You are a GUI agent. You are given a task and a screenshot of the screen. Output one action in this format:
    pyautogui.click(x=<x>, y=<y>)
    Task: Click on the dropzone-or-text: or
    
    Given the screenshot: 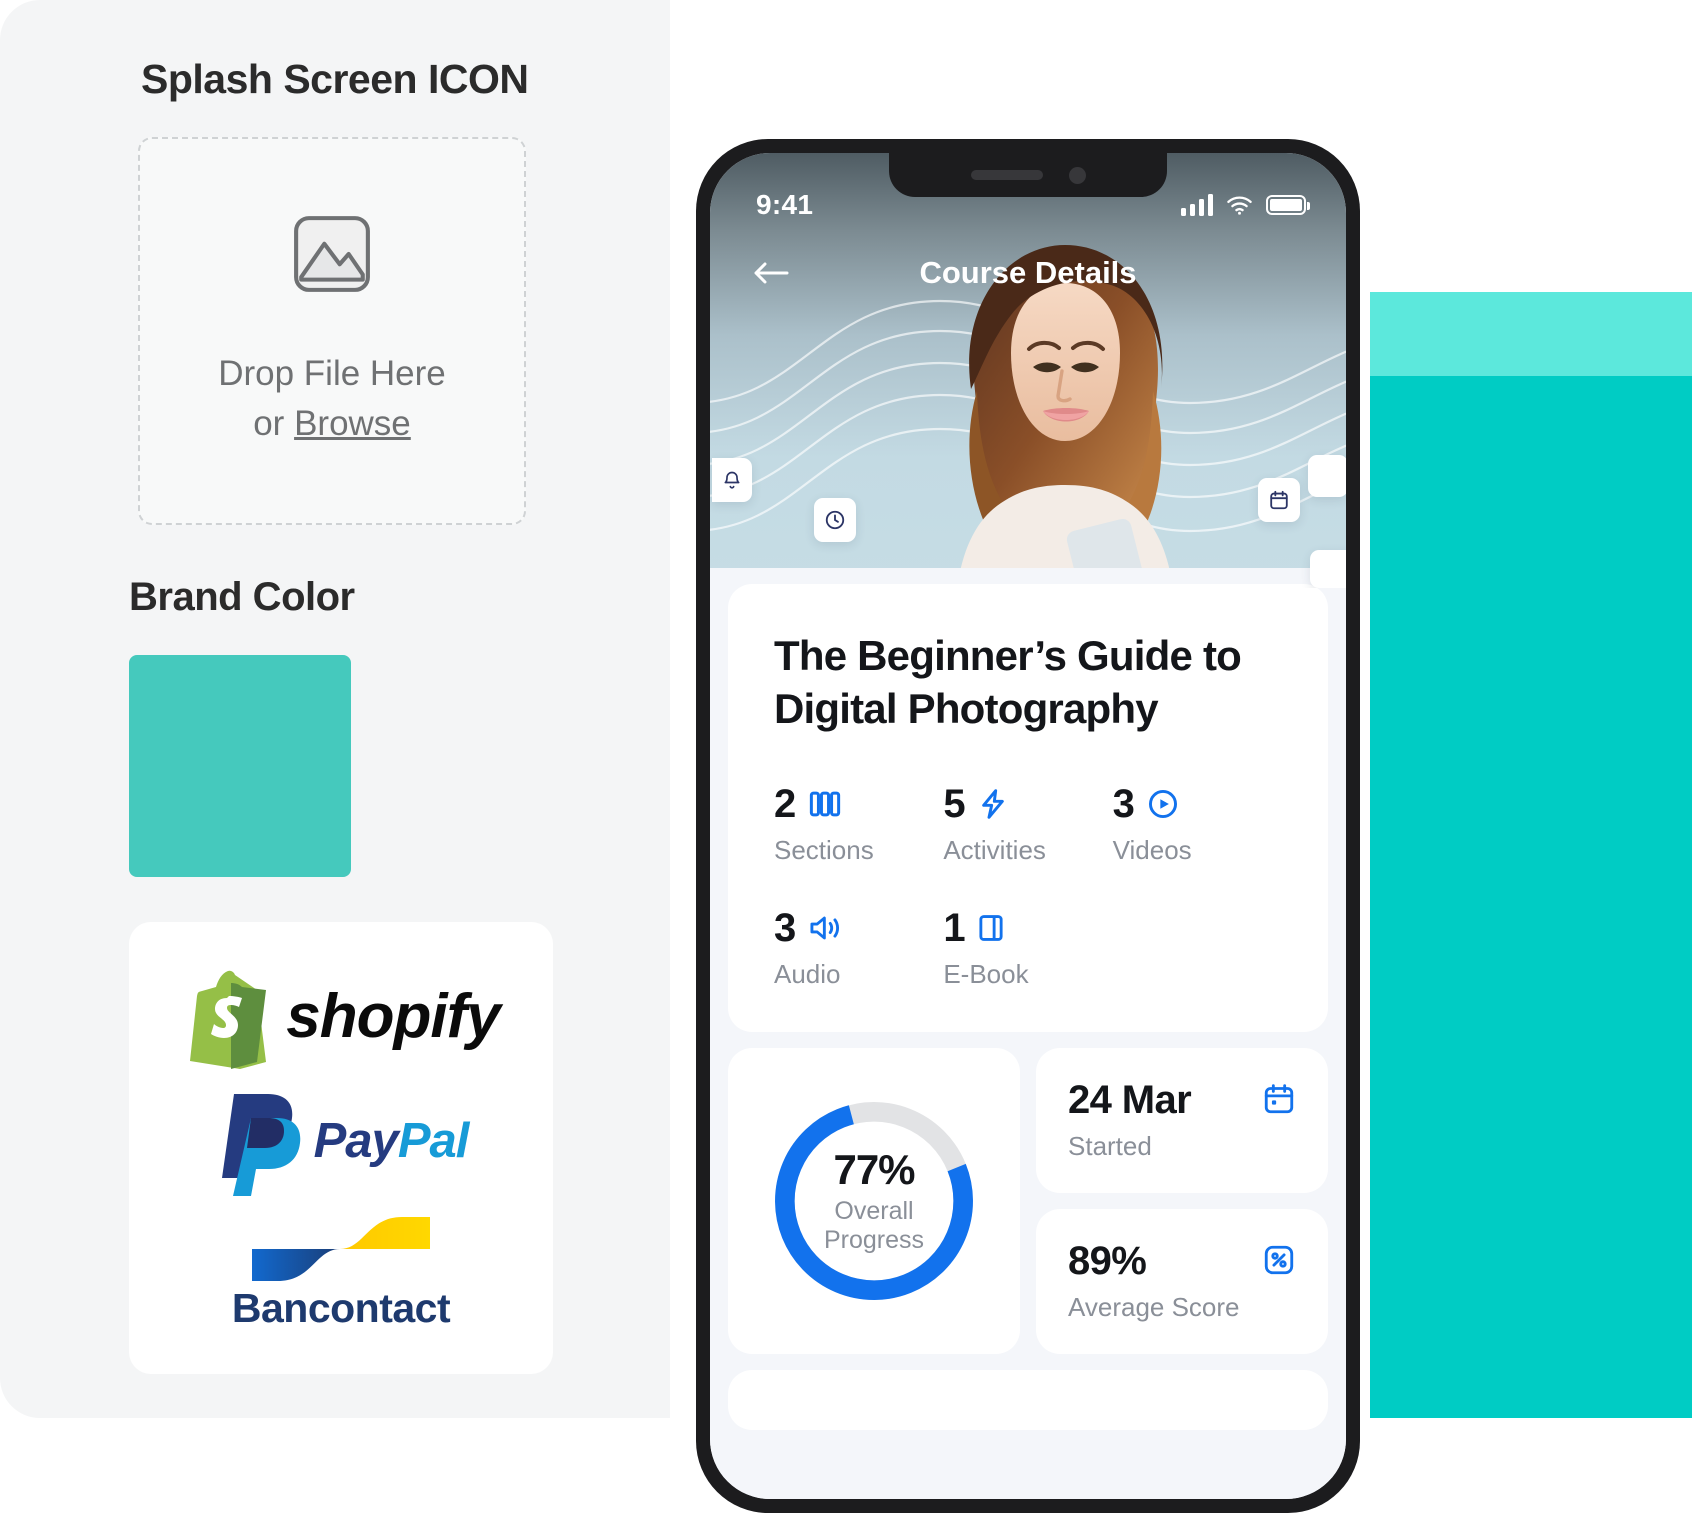 What is the action you would take?
    pyautogui.click(x=274, y=423)
    